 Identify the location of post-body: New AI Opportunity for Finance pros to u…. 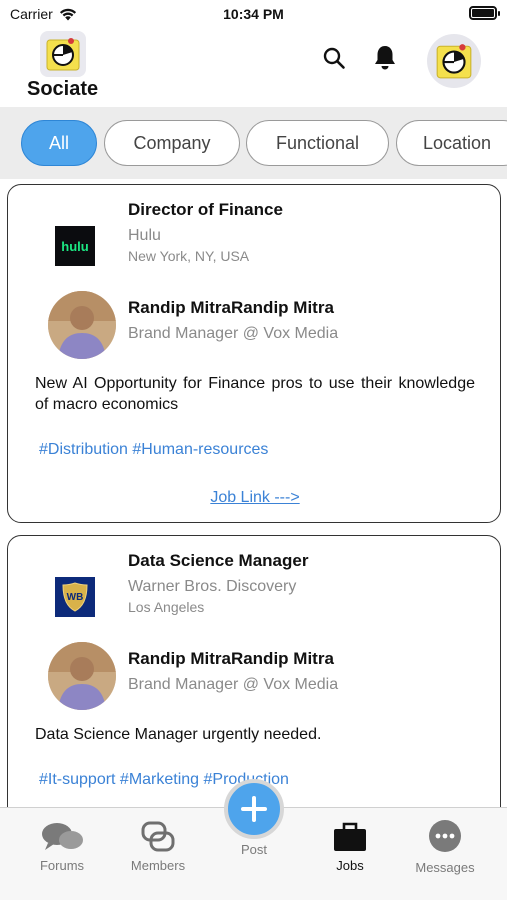
(255, 394).